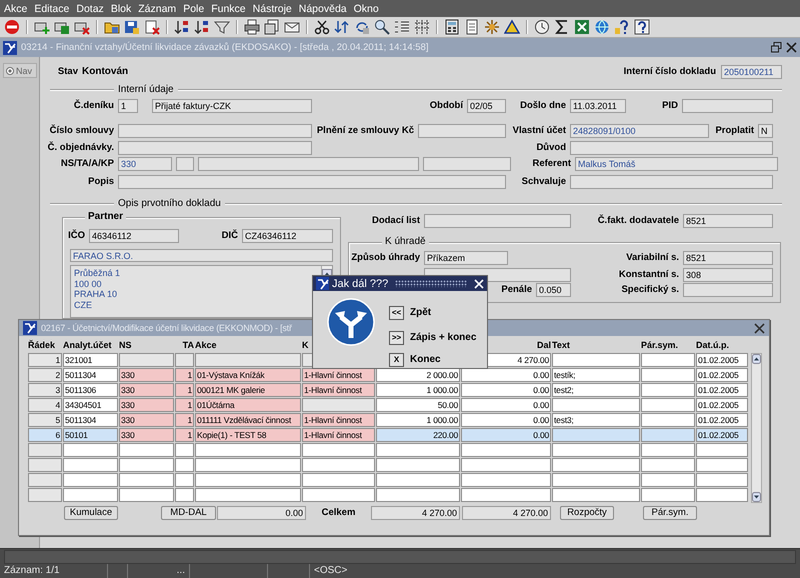 This screenshot has height=578, width=800. I want to click on rozpocty-button: Rozpočty, so click(587, 513).